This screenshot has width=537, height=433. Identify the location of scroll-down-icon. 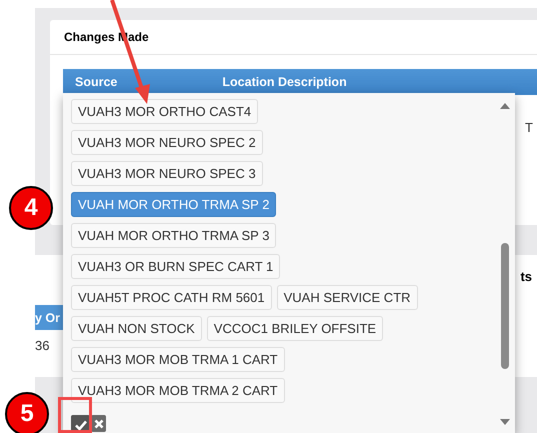
(505, 422).